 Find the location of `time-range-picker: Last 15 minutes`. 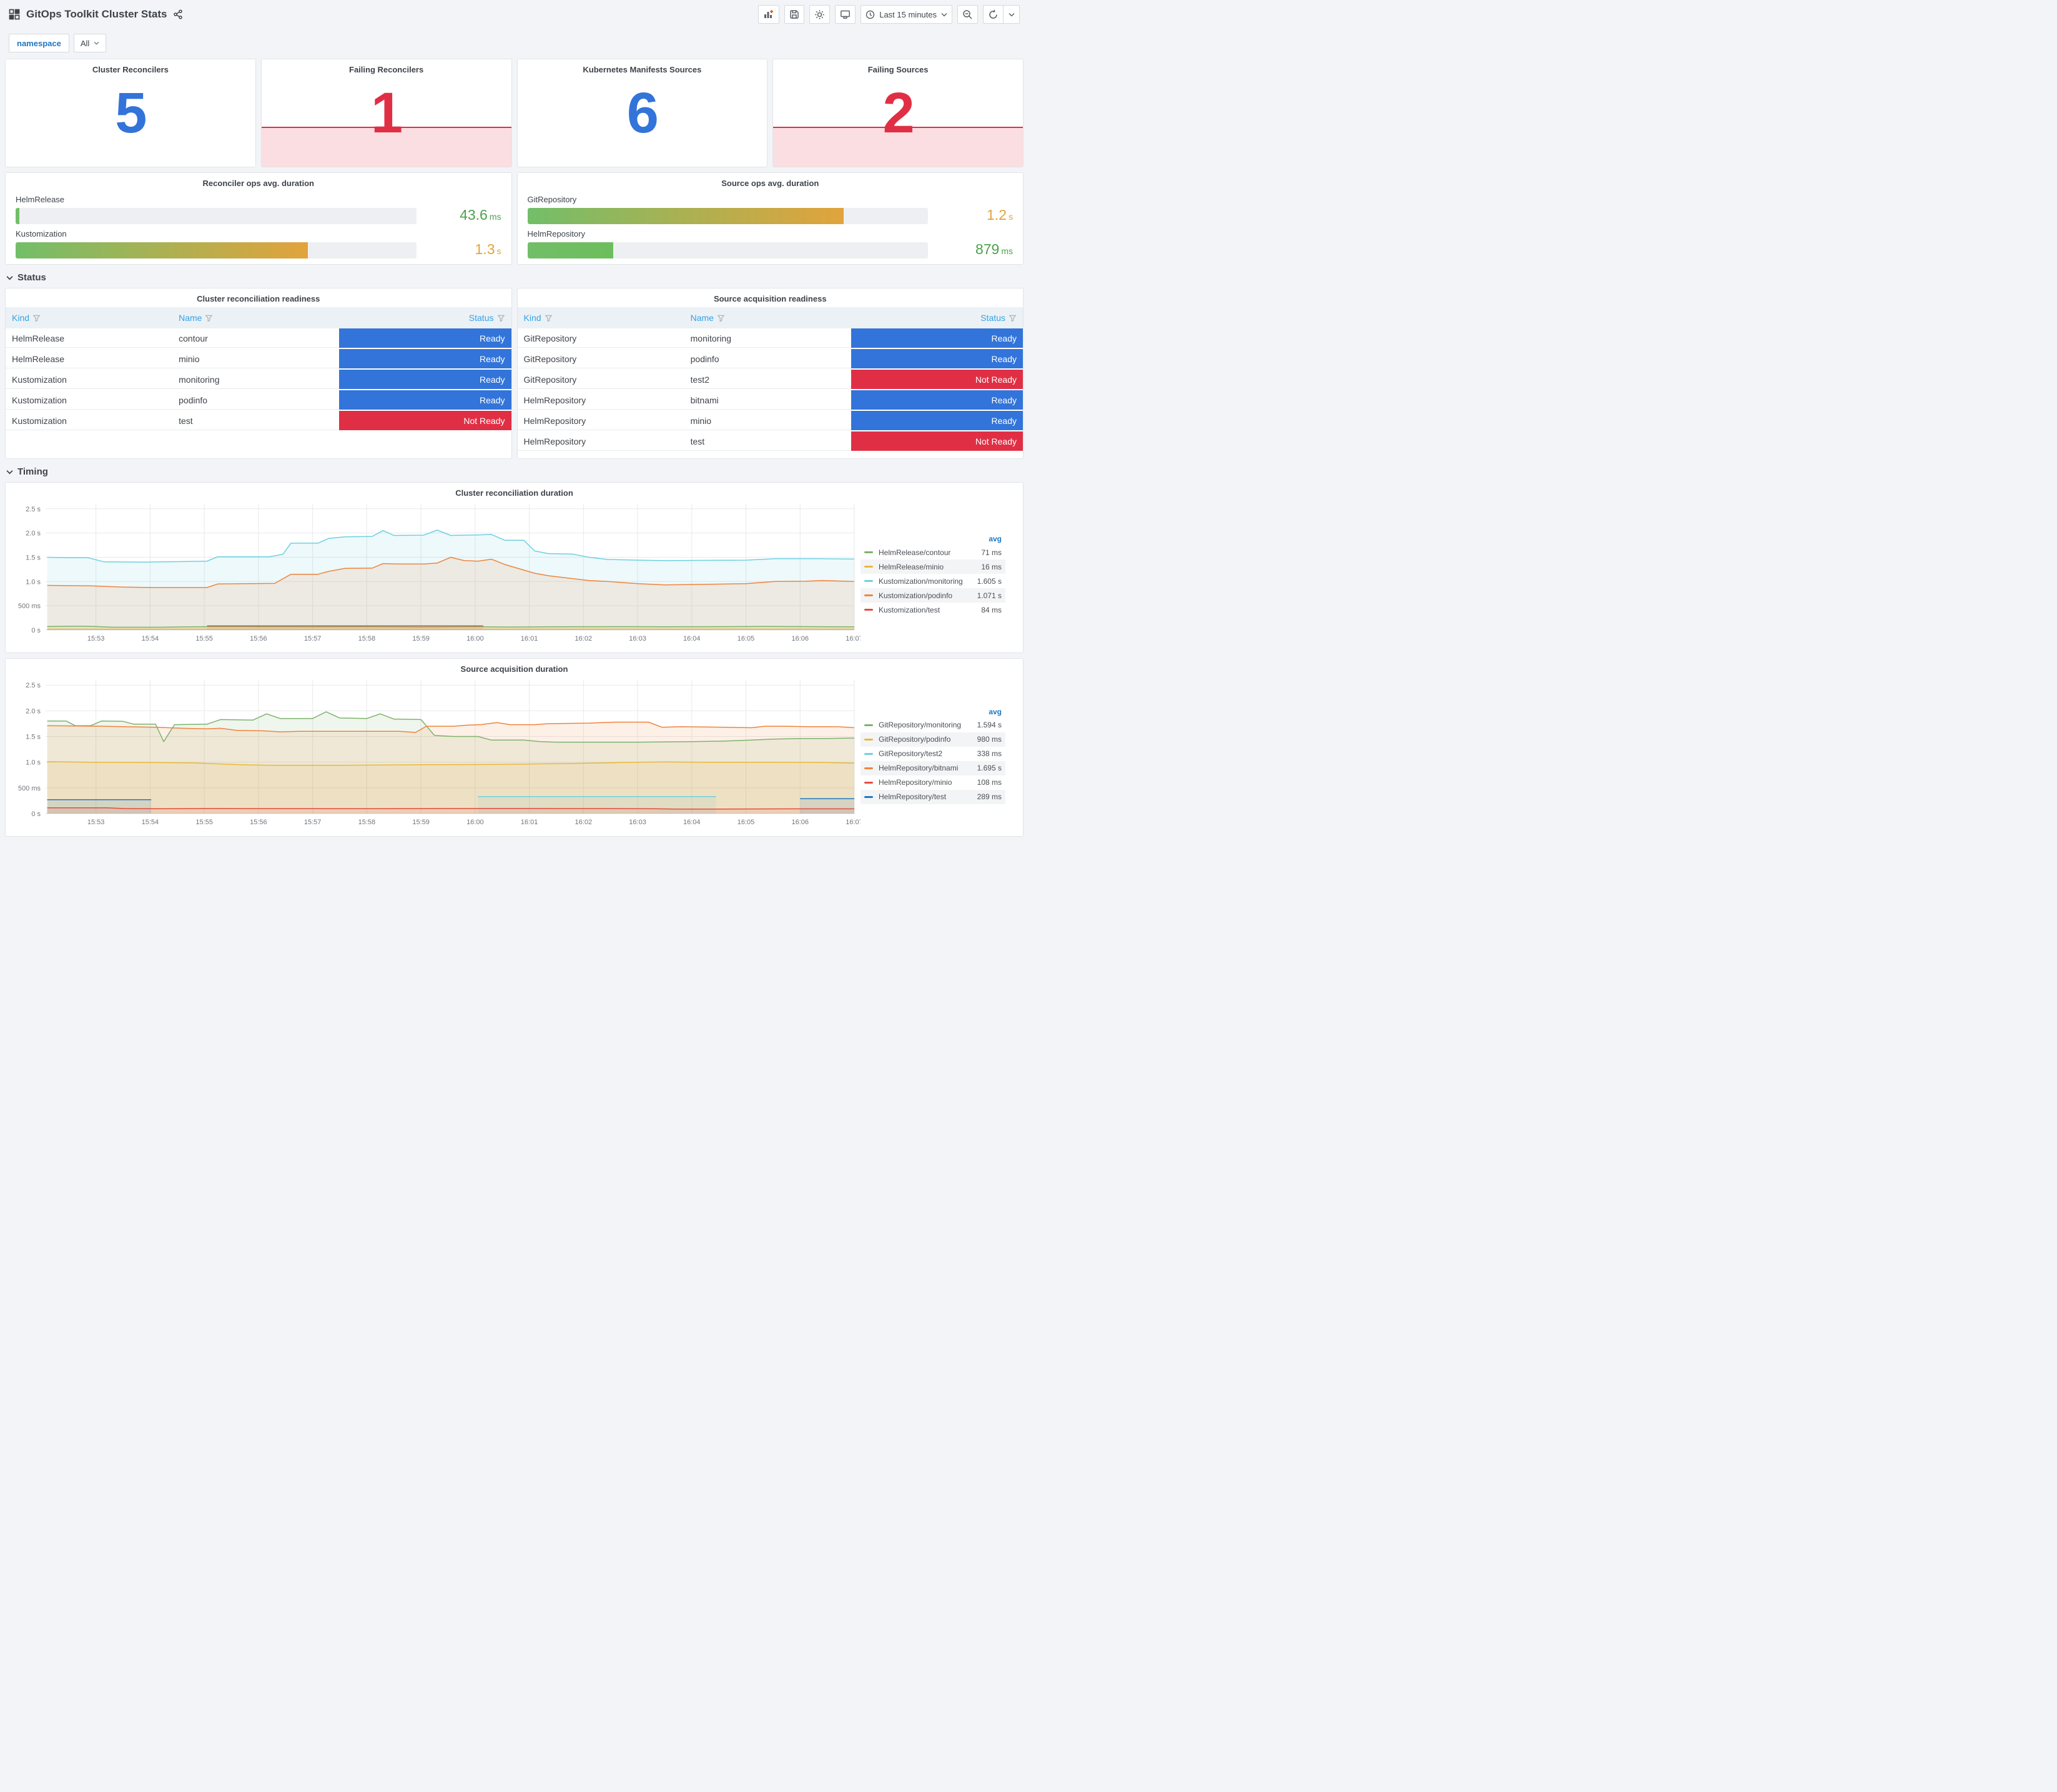

time-range-picker: Last 15 minutes is located at coordinates (907, 14).